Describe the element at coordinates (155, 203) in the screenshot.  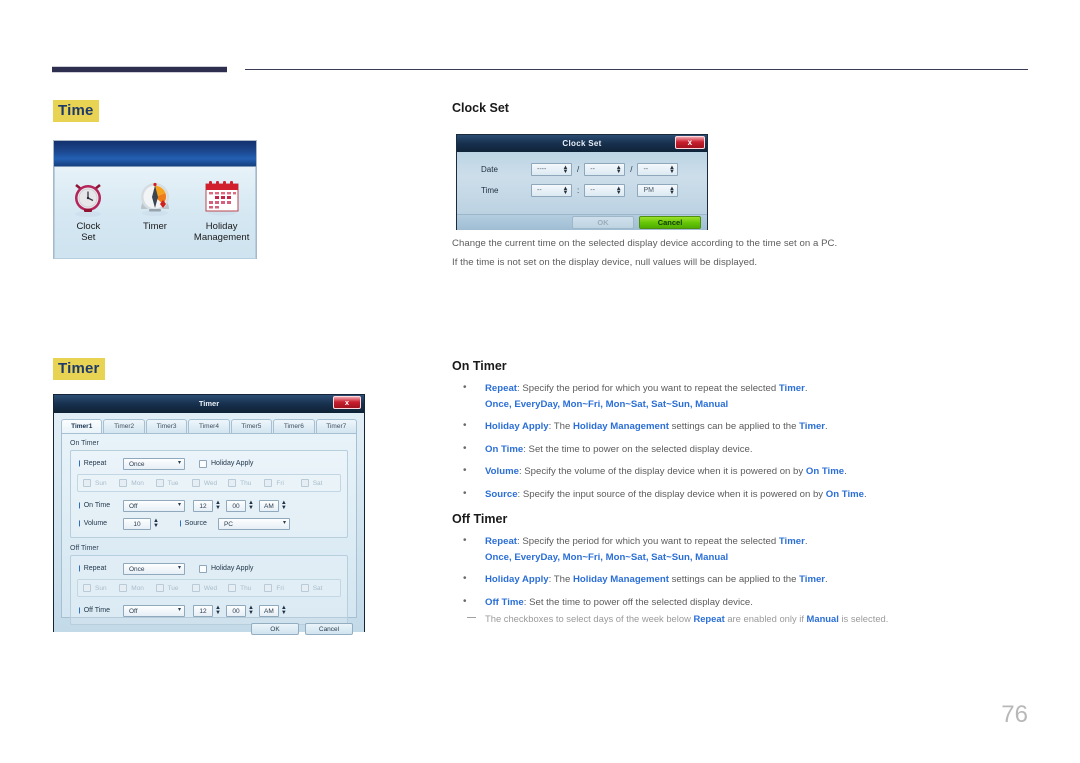
I see `menu-item-timer: Timer` at that location.